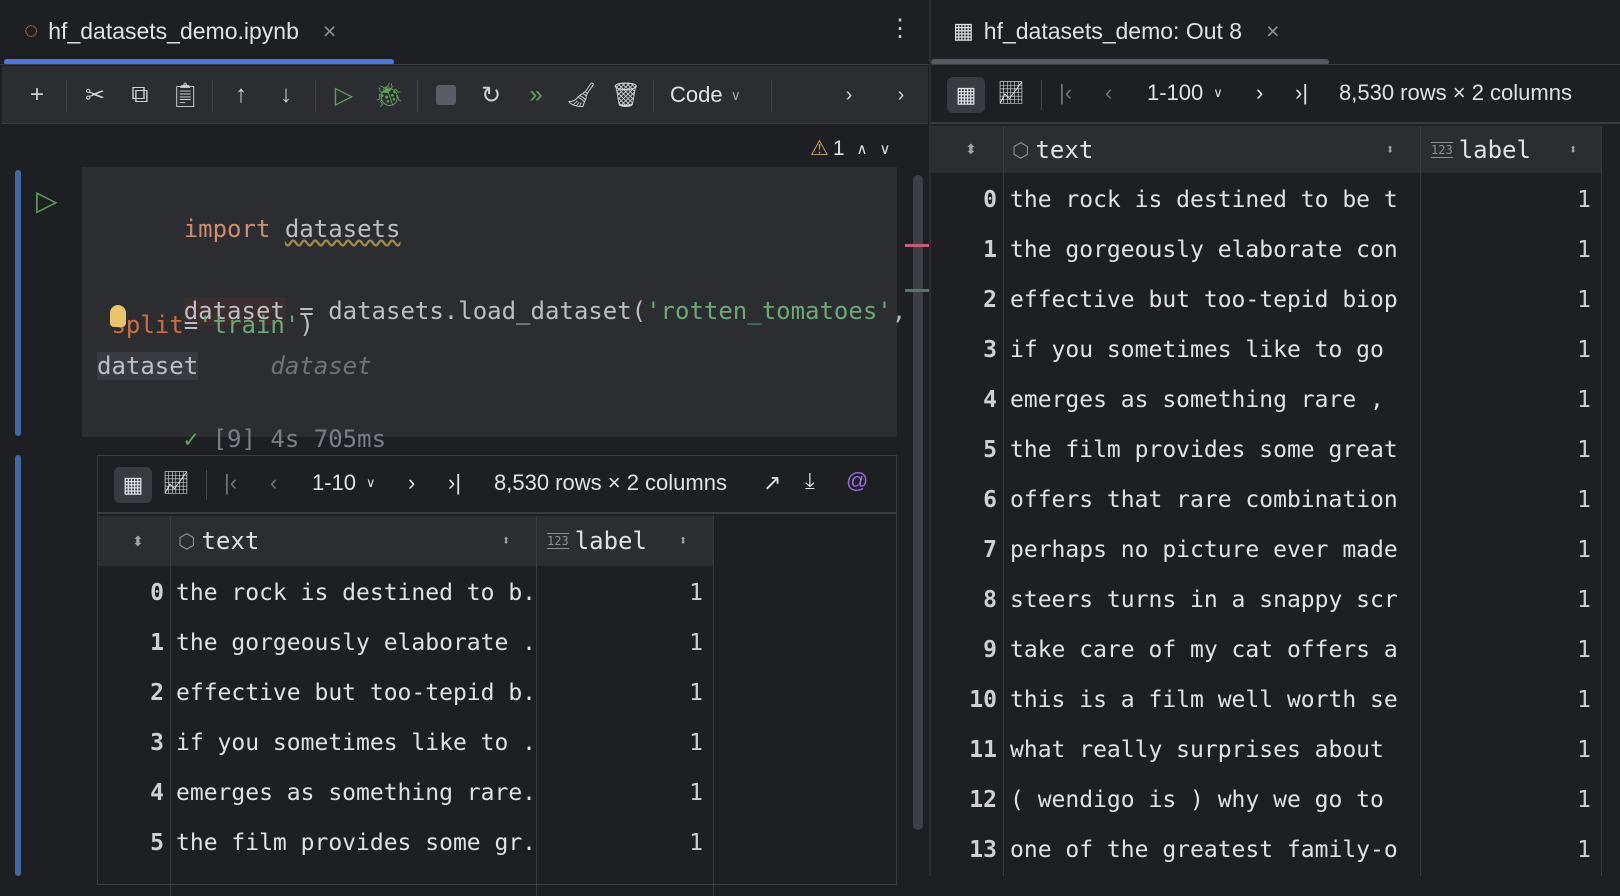 This screenshot has width=1620, height=896. What do you see at coordinates (983, 700) in the screenshot?
I see `row-index: 10` at bounding box center [983, 700].